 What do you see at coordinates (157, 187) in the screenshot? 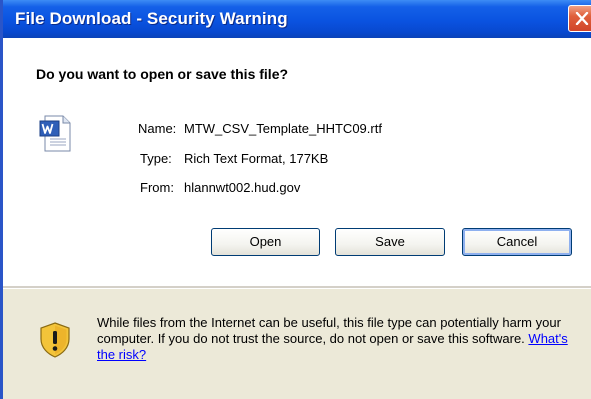
I see `file-from-label: From:` at bounding box center [157, 187].